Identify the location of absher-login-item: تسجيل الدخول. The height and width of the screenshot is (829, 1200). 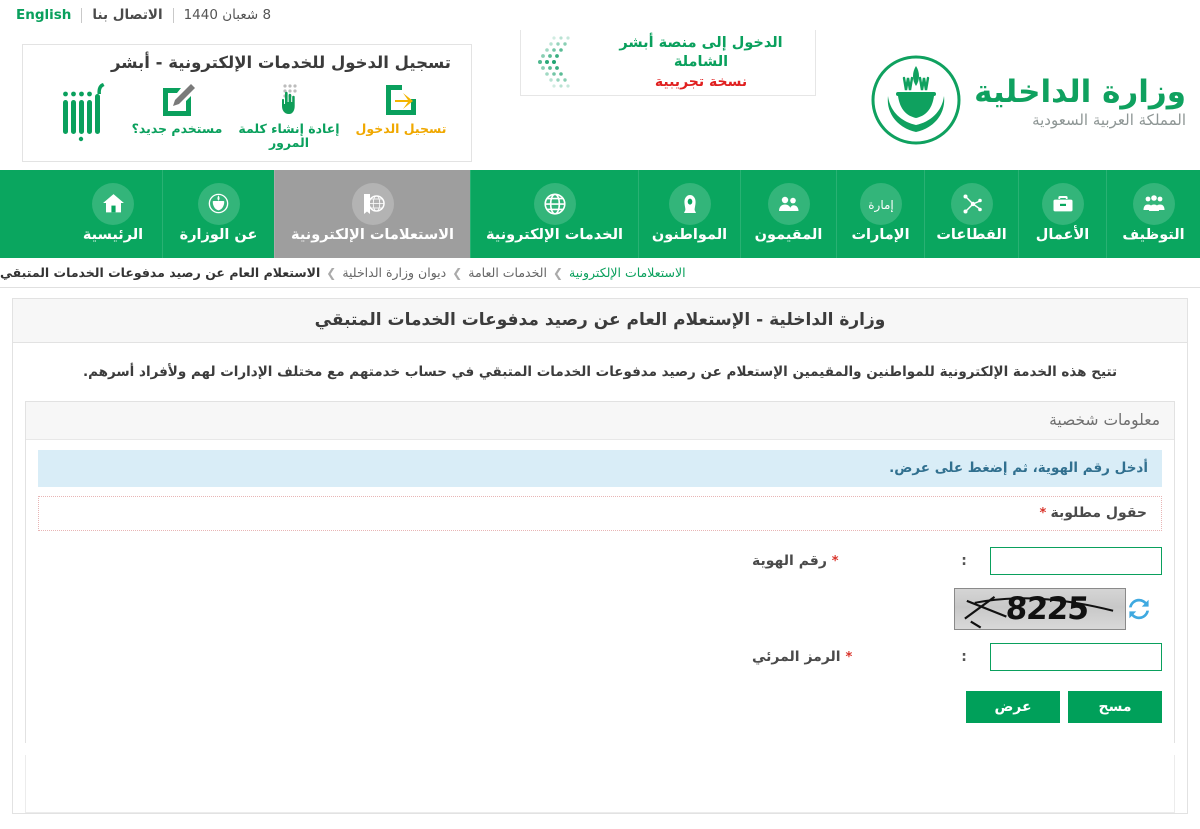
(401, 107).